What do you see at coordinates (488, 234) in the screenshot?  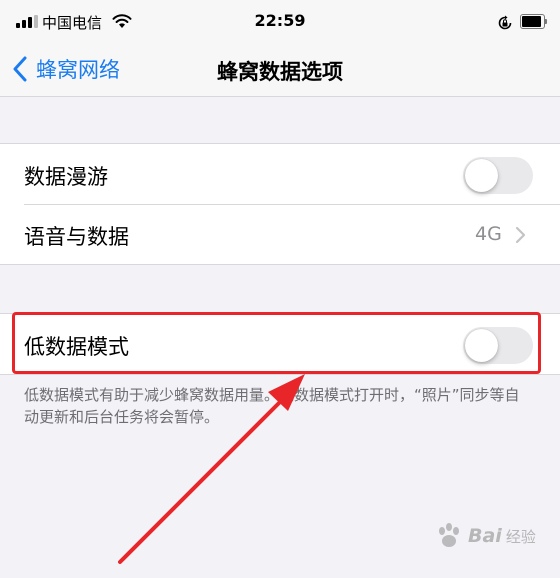 I see `voice-data-value: 4G` at bounding box center [488, 234].